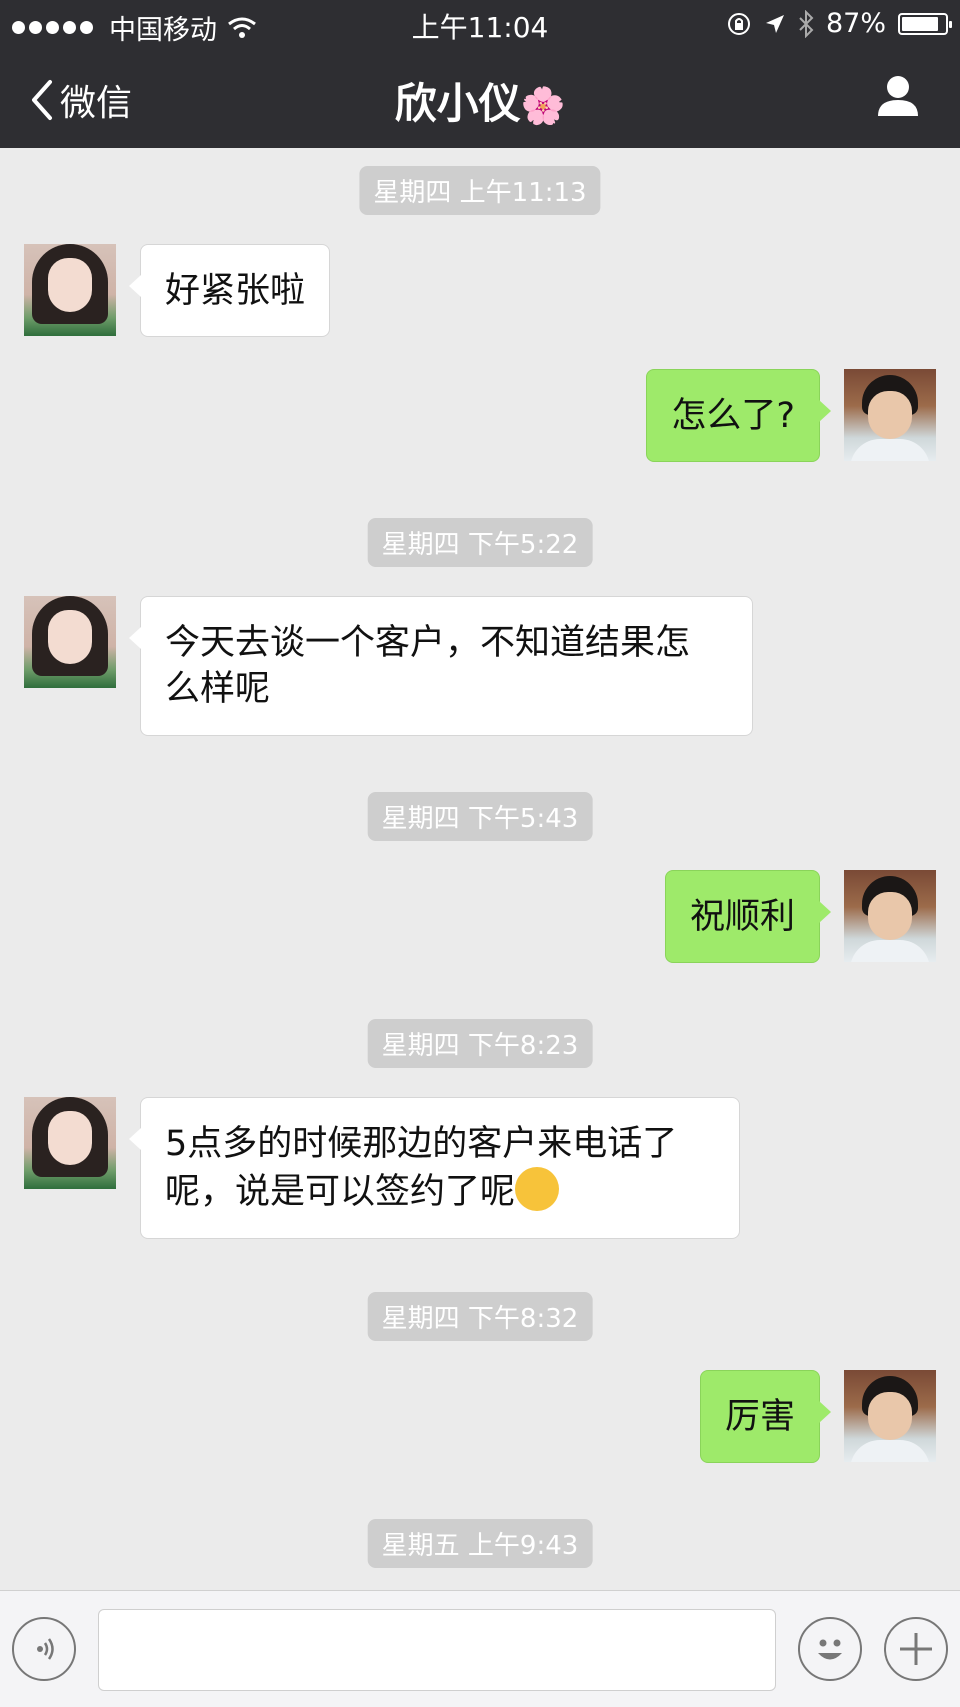  I want to click on received-message: 好紧张啦, so click(229, 290).